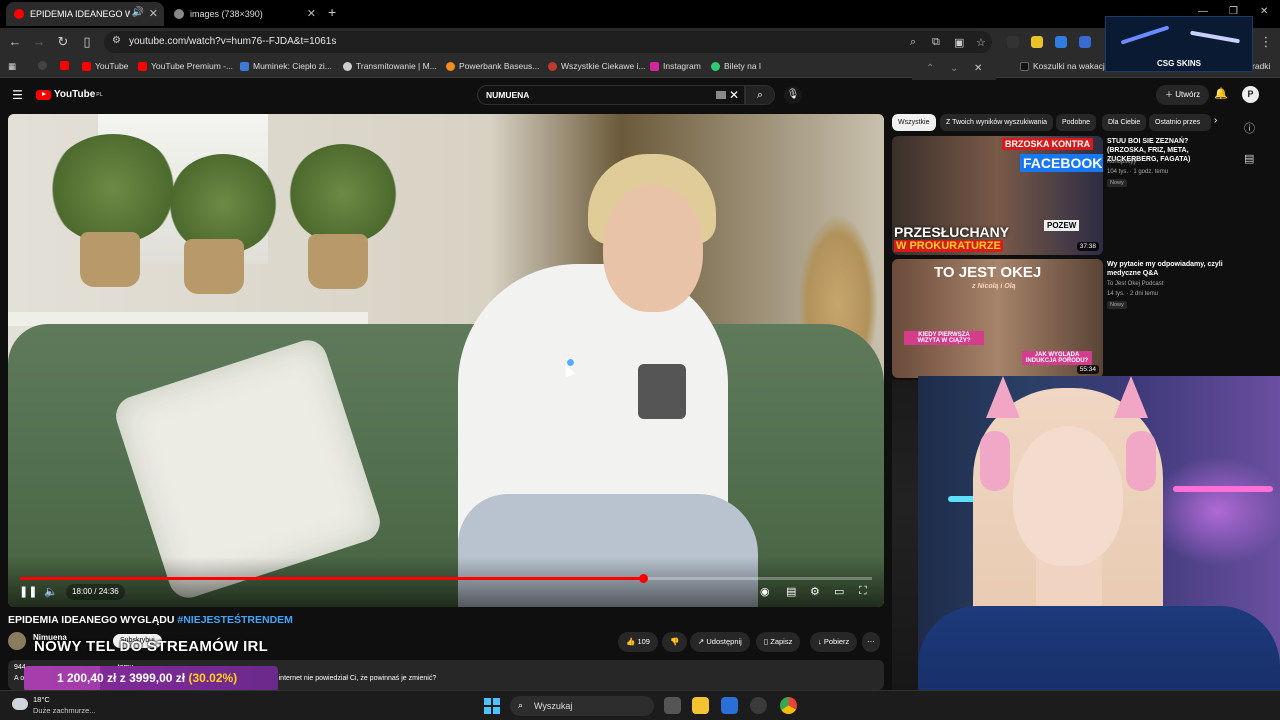 Image resolution: width=1280 pixels, height=720 pixels. What do you see at coordinates (1099, 648) in the screenshot?
I see `streamer-body` at bounding box center [1099, 648].